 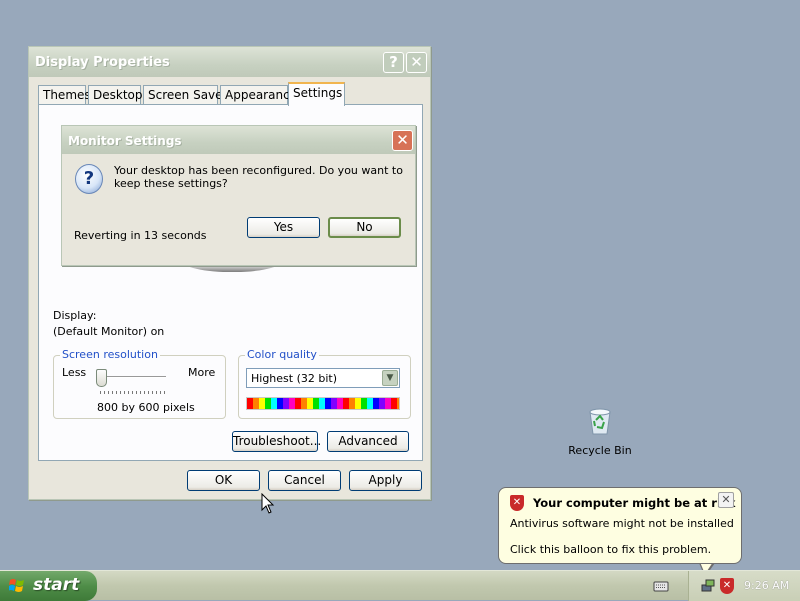 What do you see at coordinates (89, 179) in the screenshot?
I see `question-icon: ?` at bounding box center [89, 179].